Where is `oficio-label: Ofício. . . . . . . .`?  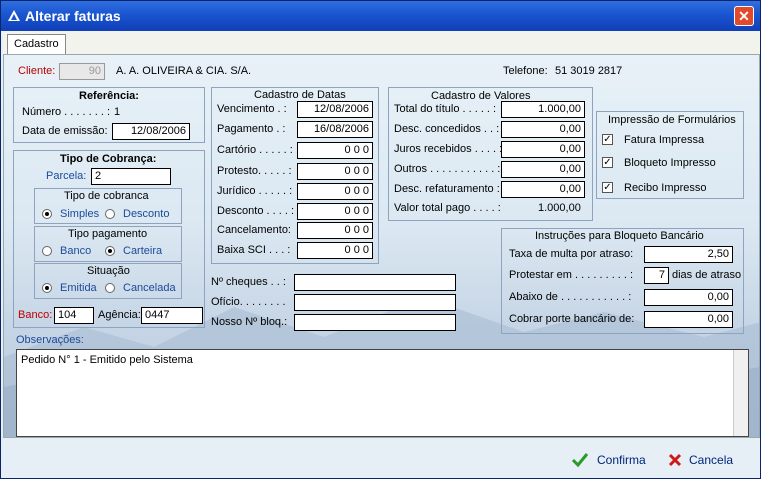 oficio-label: Ofício. . . . . . . . is located at coordinates (248, 302).